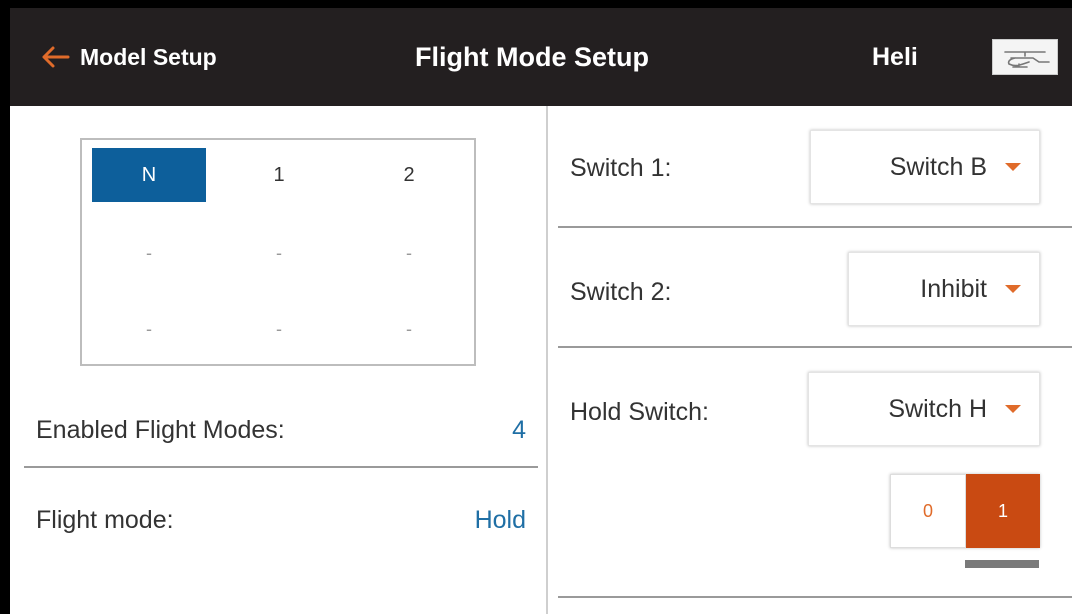  I want to click on hold-position-0-button: 0, so click(928, 511).